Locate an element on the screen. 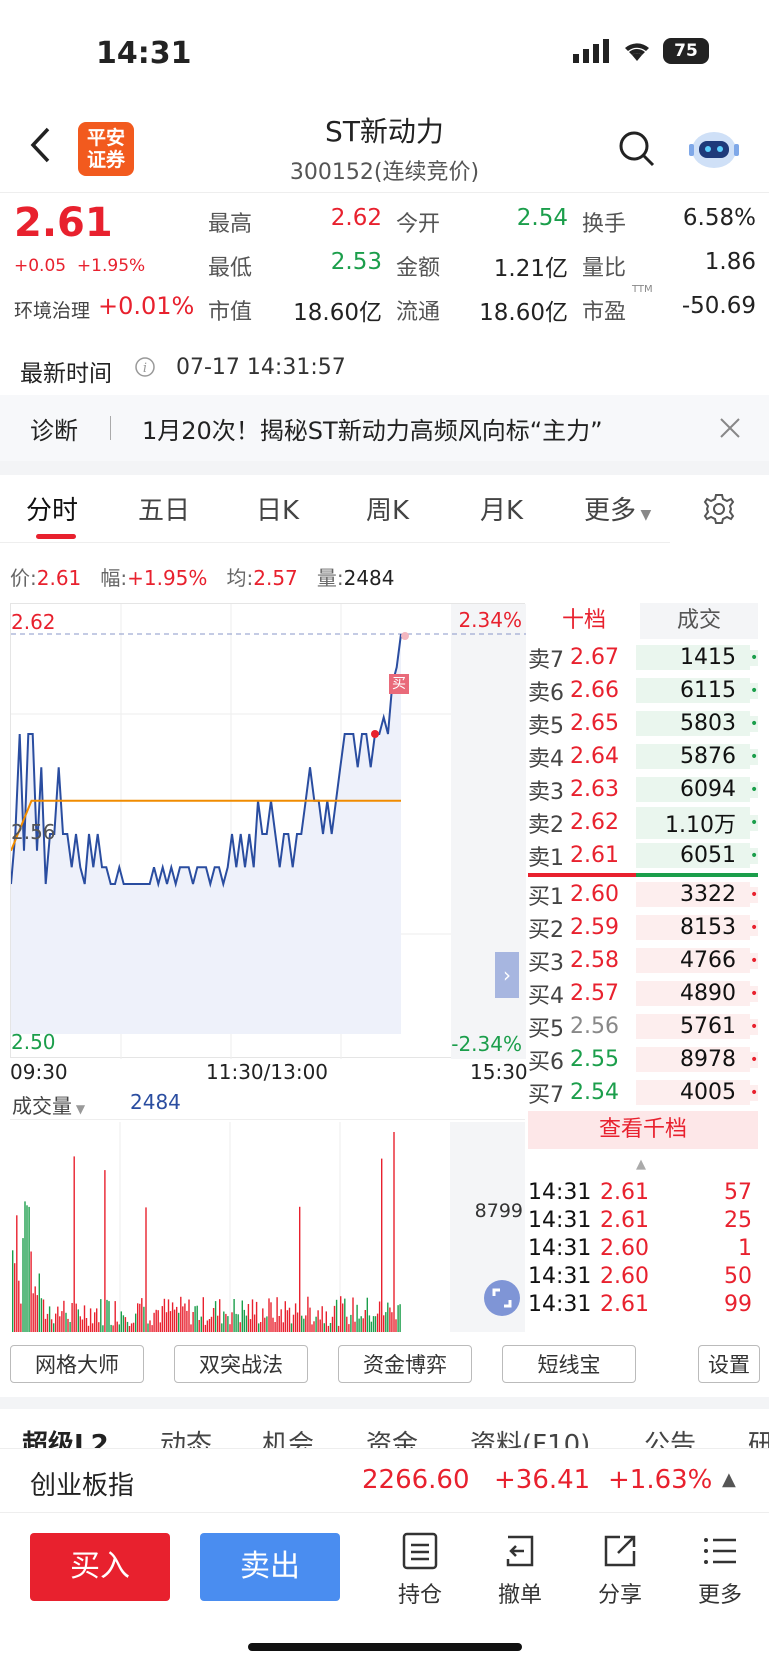 This screenshot has width=769, height=1665. bid-row: 买7 2.54 4005 • is located at coordinates (643, 1092).